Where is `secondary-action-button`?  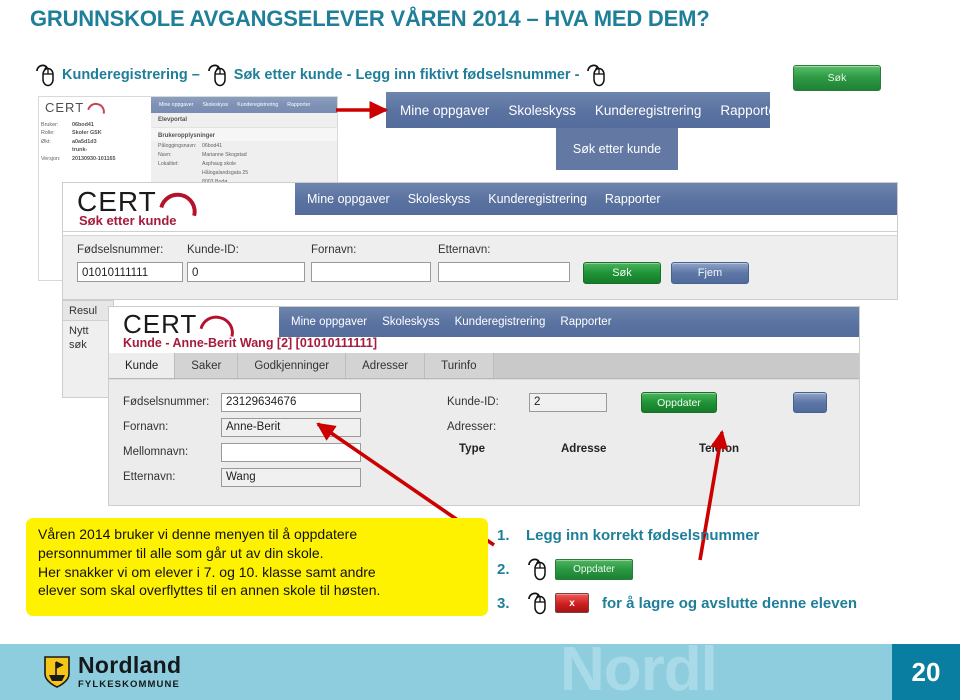 secondary-action-button is located at coordinates (810, 402).